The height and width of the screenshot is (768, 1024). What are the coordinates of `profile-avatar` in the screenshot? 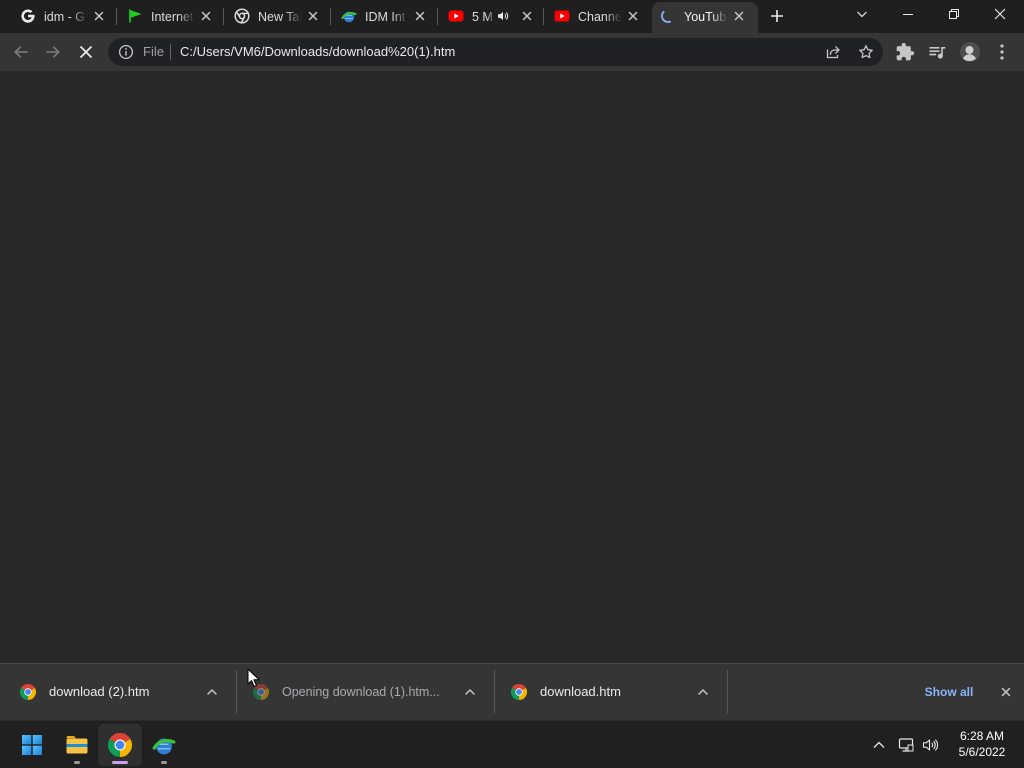 It's located at (970, 52).